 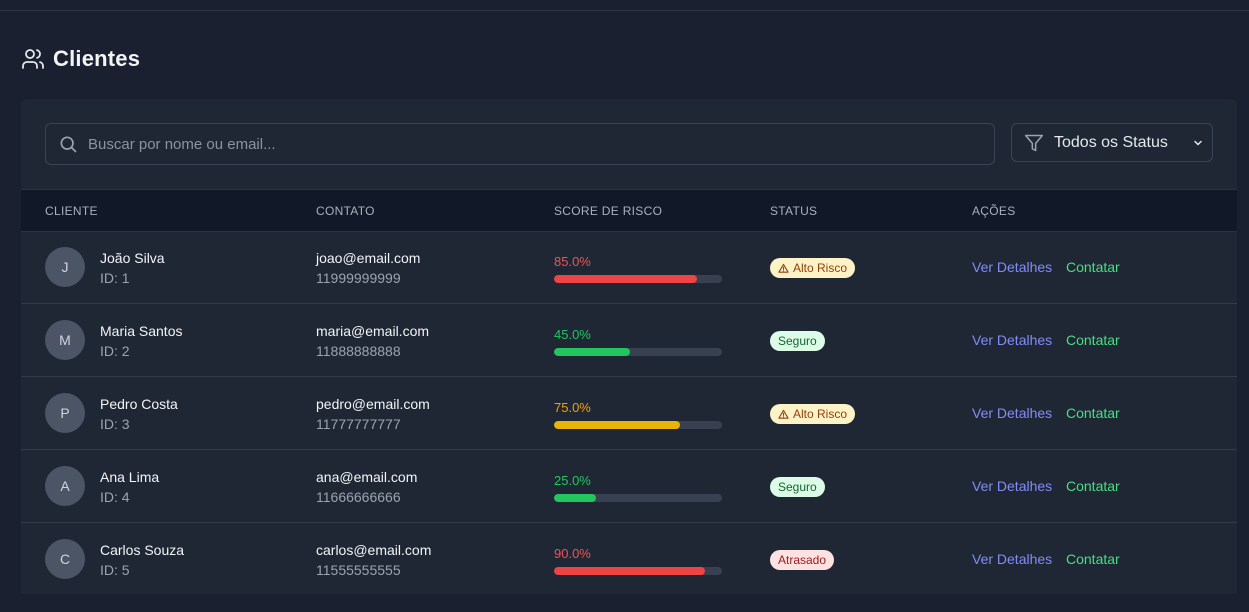 What do you see at coordinates (794, 211) in the screenshot?
I see `header-status: STATUS` at bounding box center [794, 211].